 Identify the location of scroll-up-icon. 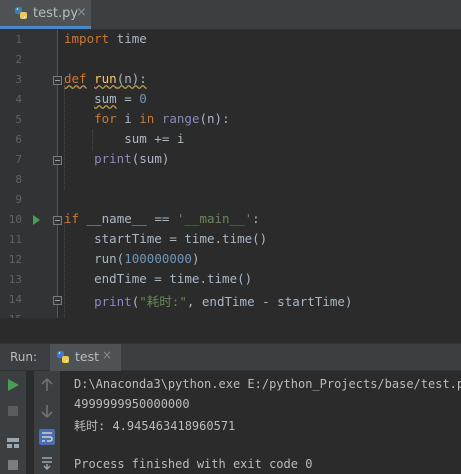
(47, 385).